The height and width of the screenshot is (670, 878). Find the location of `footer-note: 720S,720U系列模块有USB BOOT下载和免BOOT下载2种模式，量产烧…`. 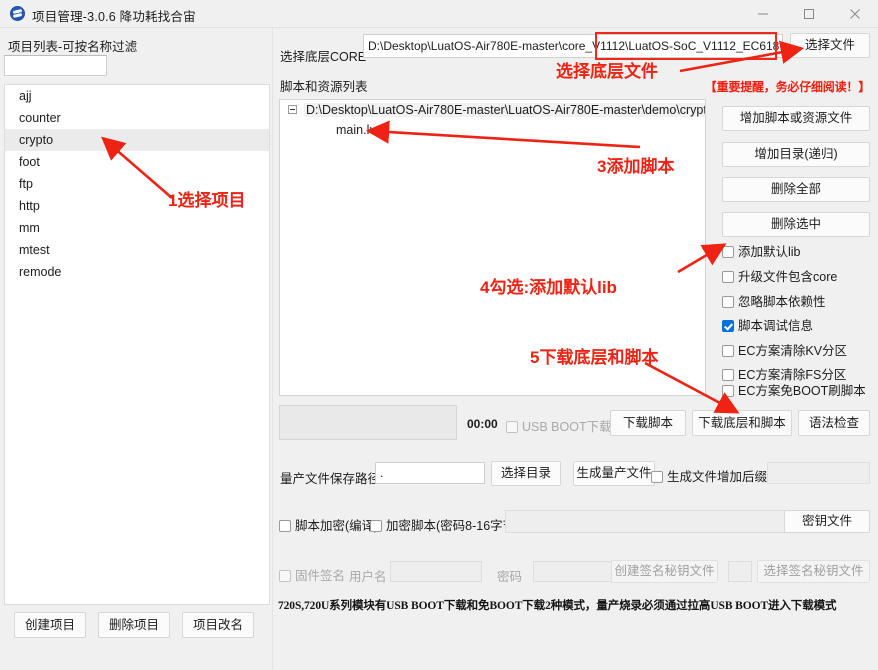

footer-note: 720S,720U系列模块有USB BOOT下载和免BOOT下载2种模式，量产烧… is located at coordinates (557, 606).